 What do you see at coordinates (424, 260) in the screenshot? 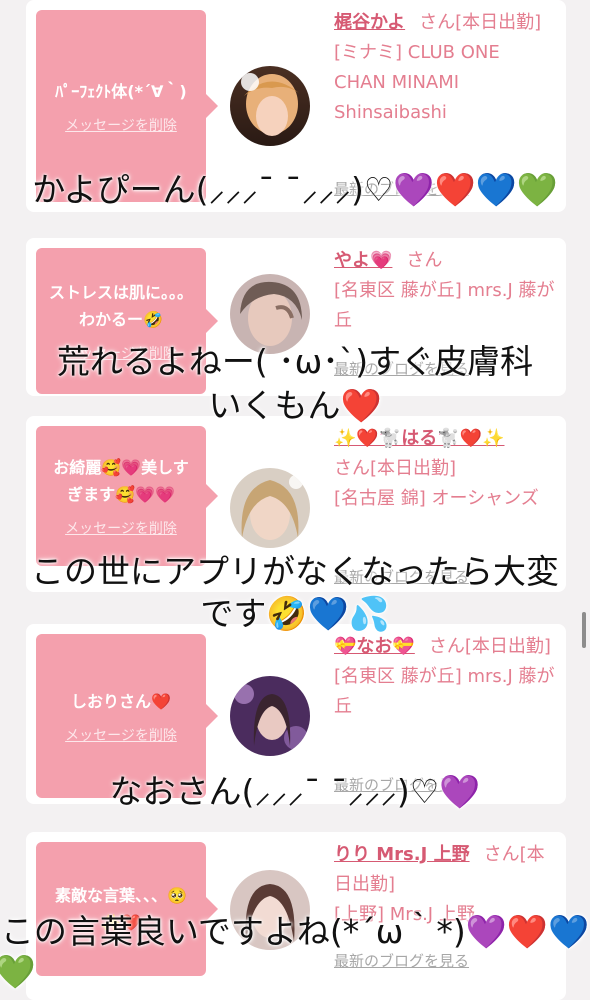
I see `san-status: さん` at bounding box center [424, 260].